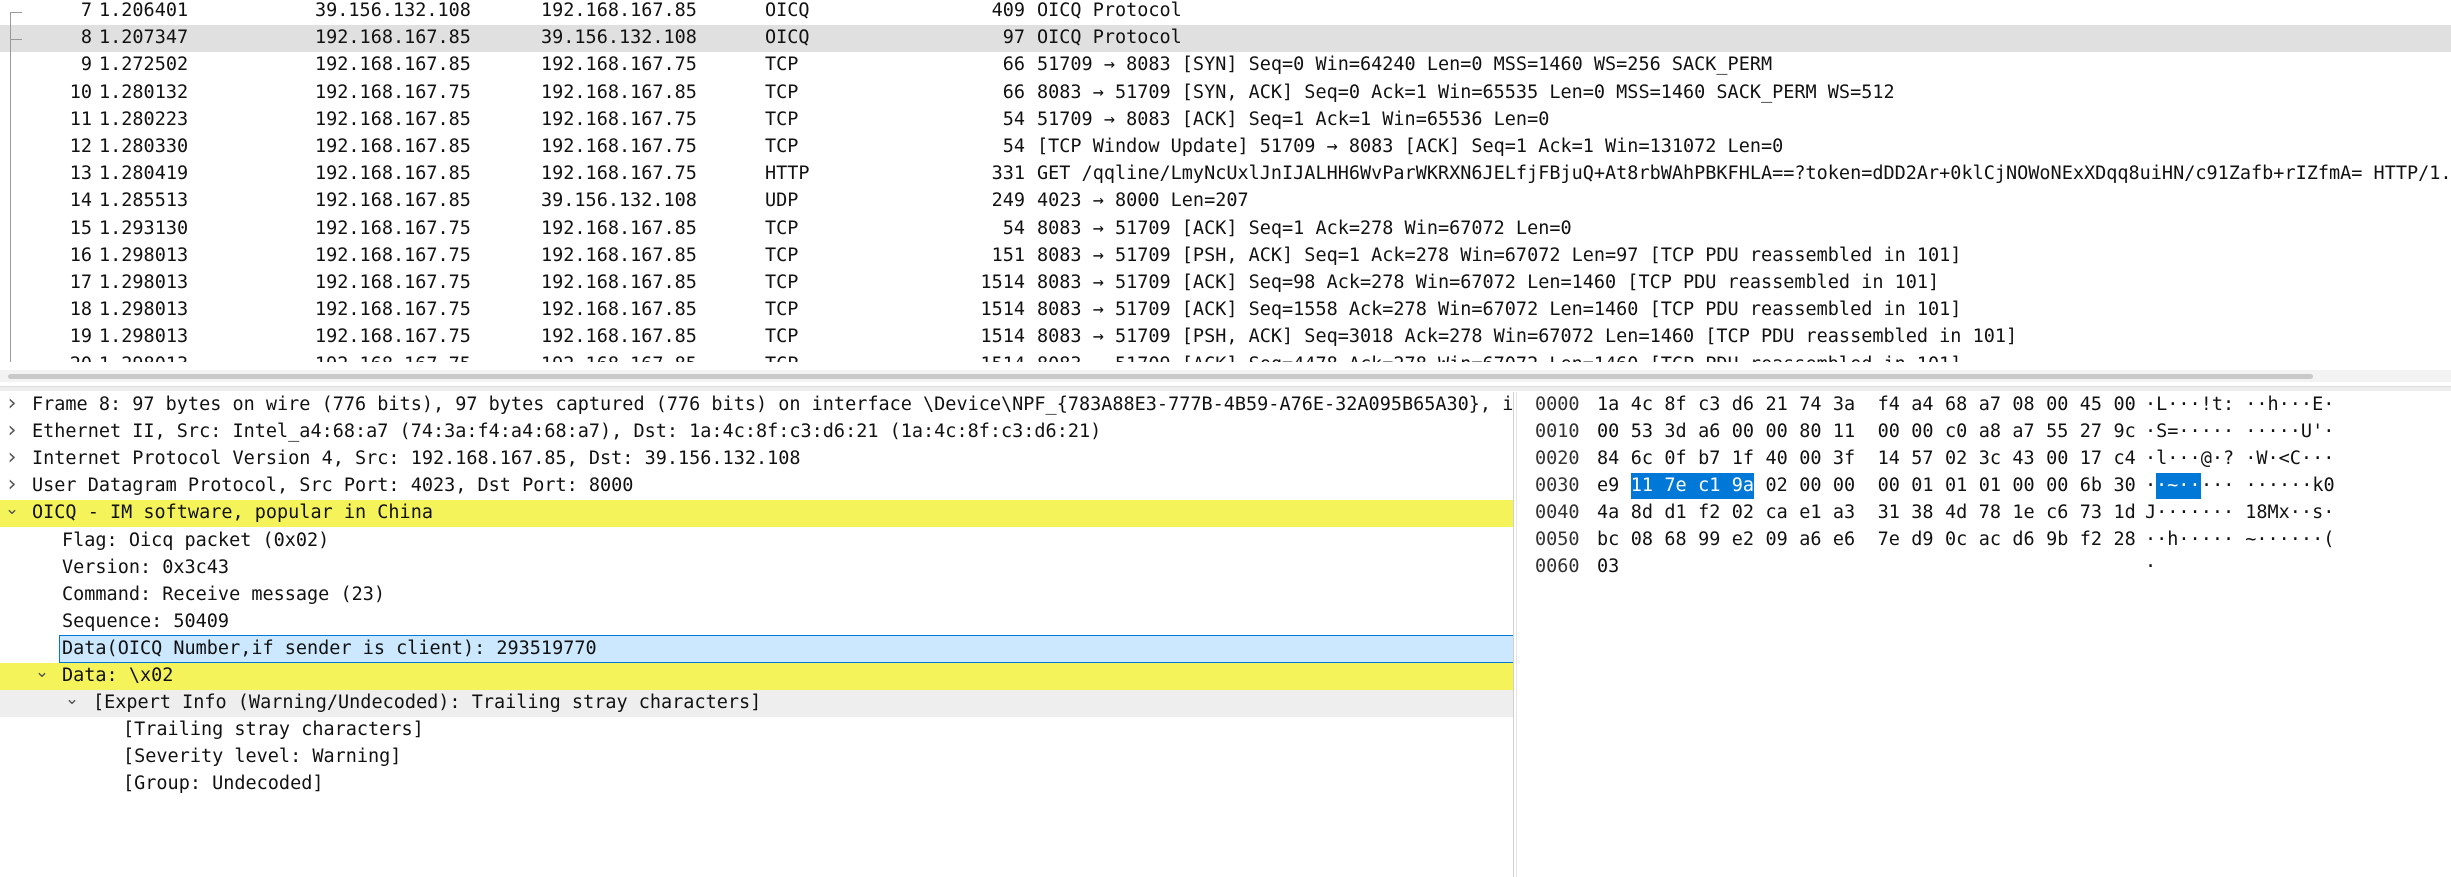 This screenshot has width=2451, height=877. What do you see at coordinates (2023, 513) in the screenshot?
I see `hex-byte: 1e` at bounding box center [2023, 513].